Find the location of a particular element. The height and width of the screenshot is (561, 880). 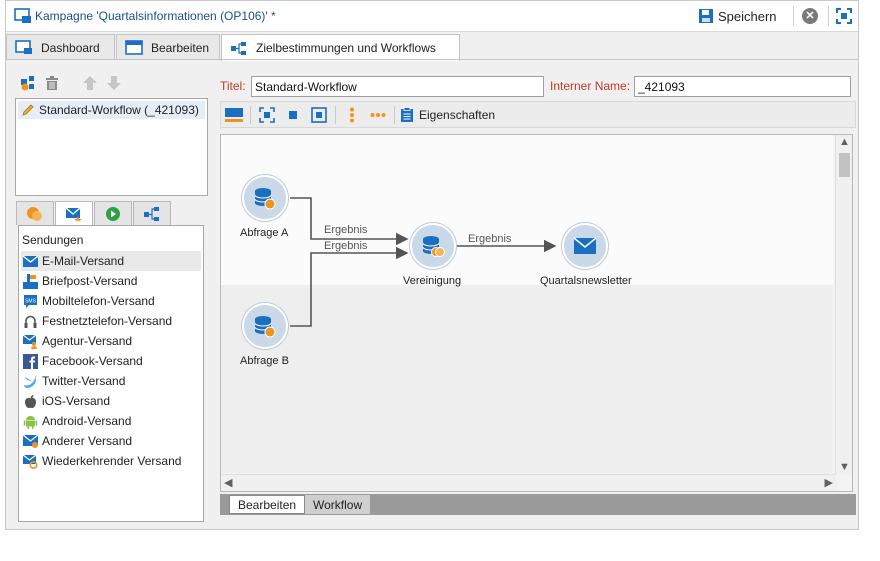

vertical-layout-button is located at coordinates (352, 115).